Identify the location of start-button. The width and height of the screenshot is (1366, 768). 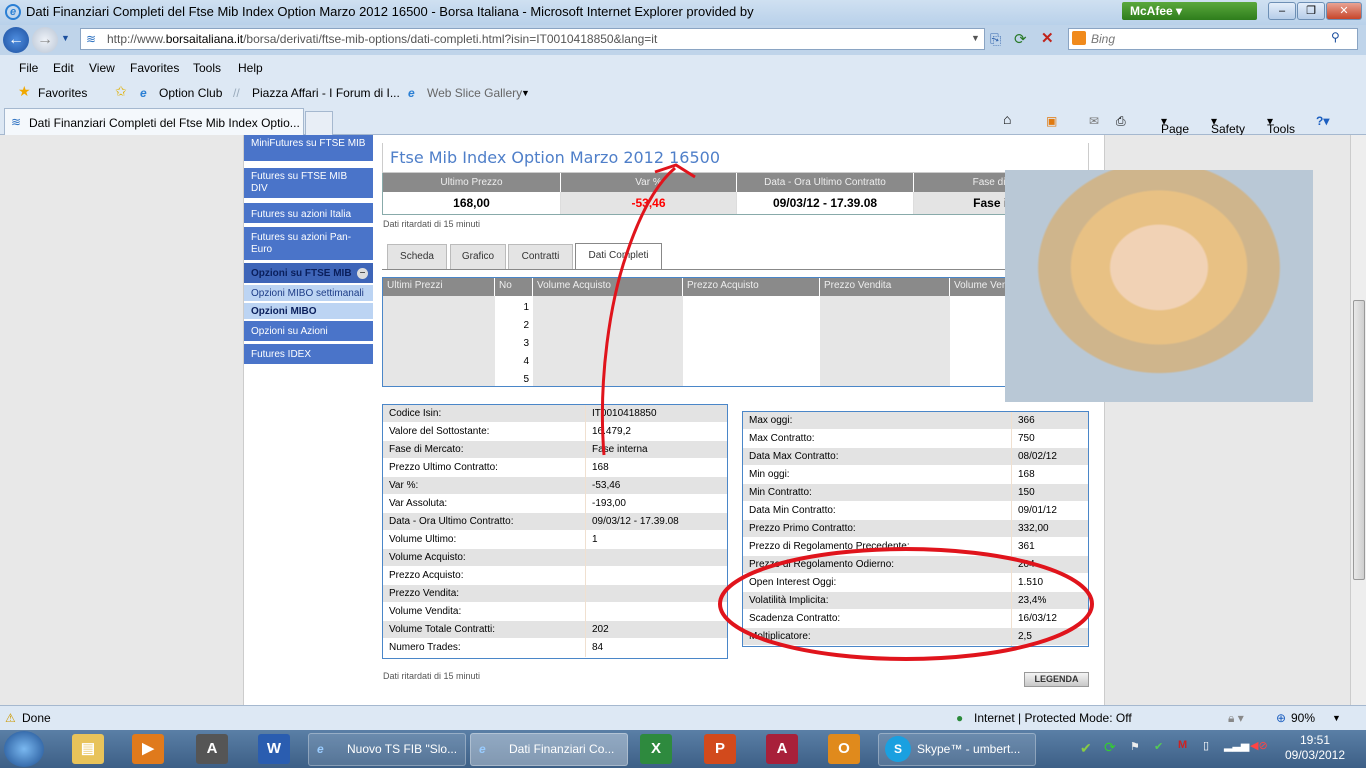
(24, 749).